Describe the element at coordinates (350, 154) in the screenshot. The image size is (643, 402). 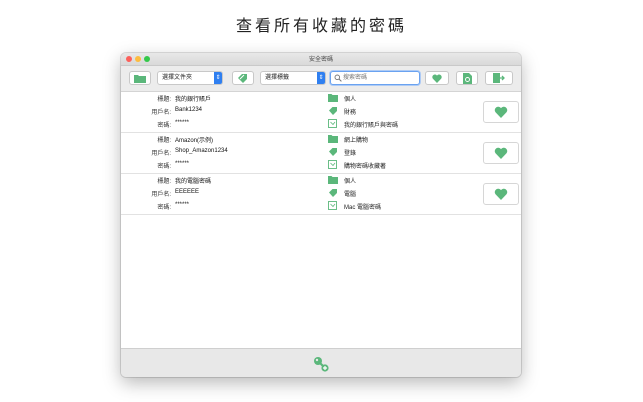
I see `entry-tag: 登錄` at that location.